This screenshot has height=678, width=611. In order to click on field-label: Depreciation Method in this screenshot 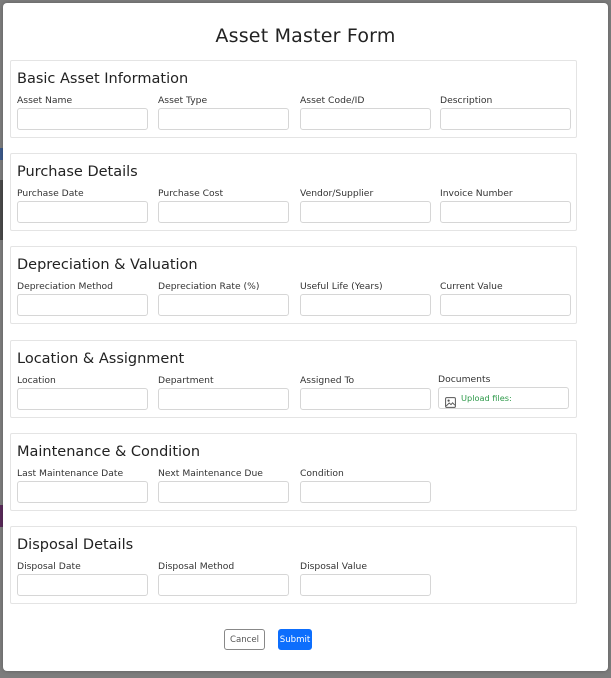, I will do `click(65, 286)`.